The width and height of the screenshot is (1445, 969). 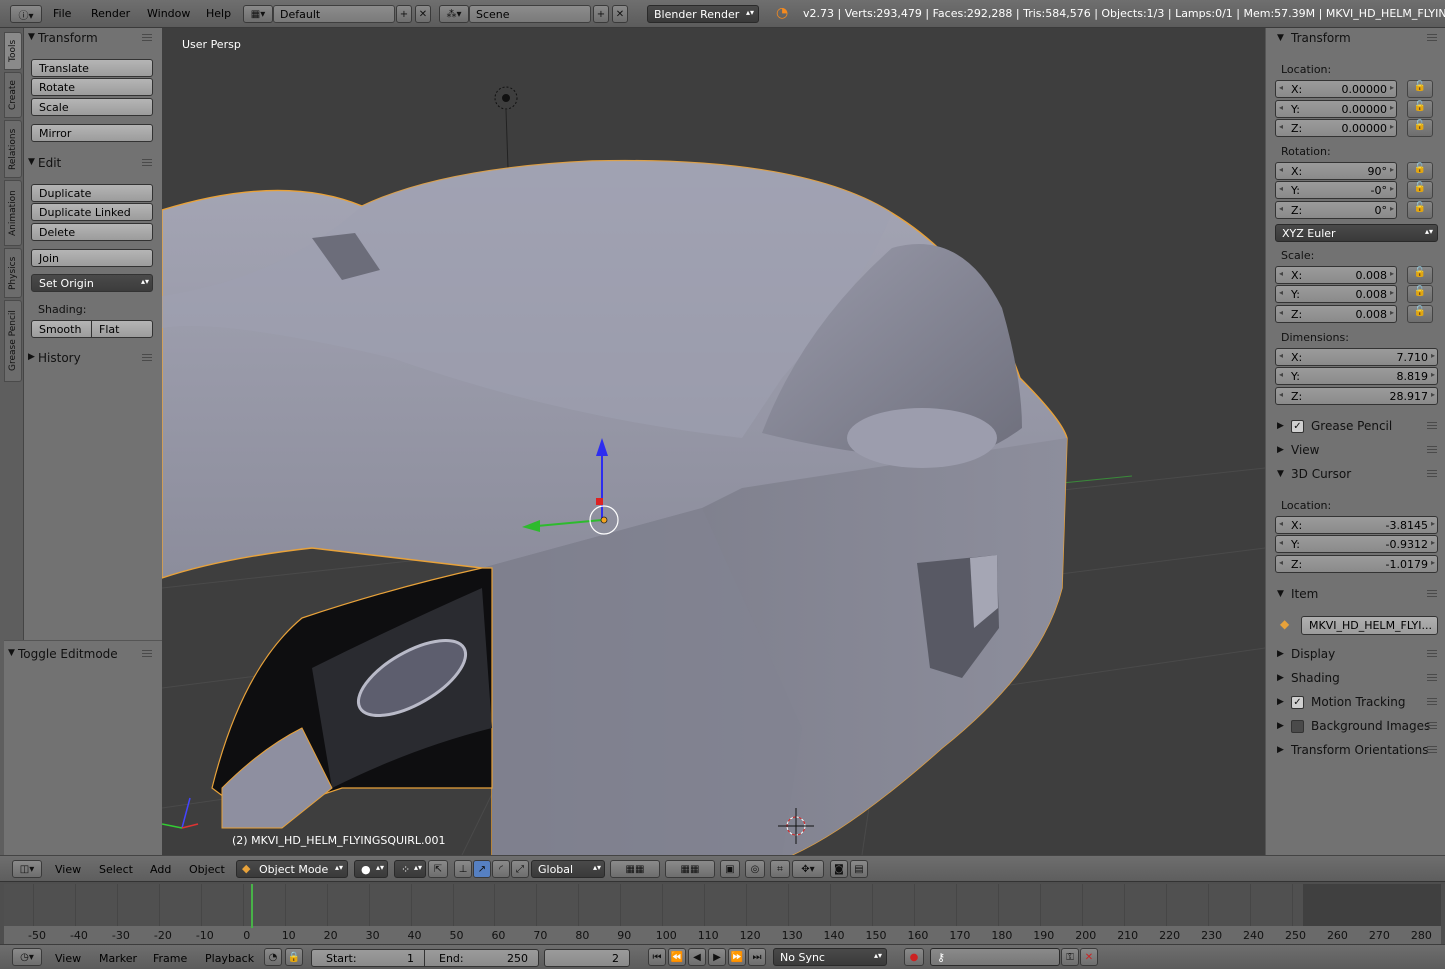 What do you see at coordinates (92, 68) in the screenshot?
I see `translate-button: Translate` at bounding box center [92, 68].